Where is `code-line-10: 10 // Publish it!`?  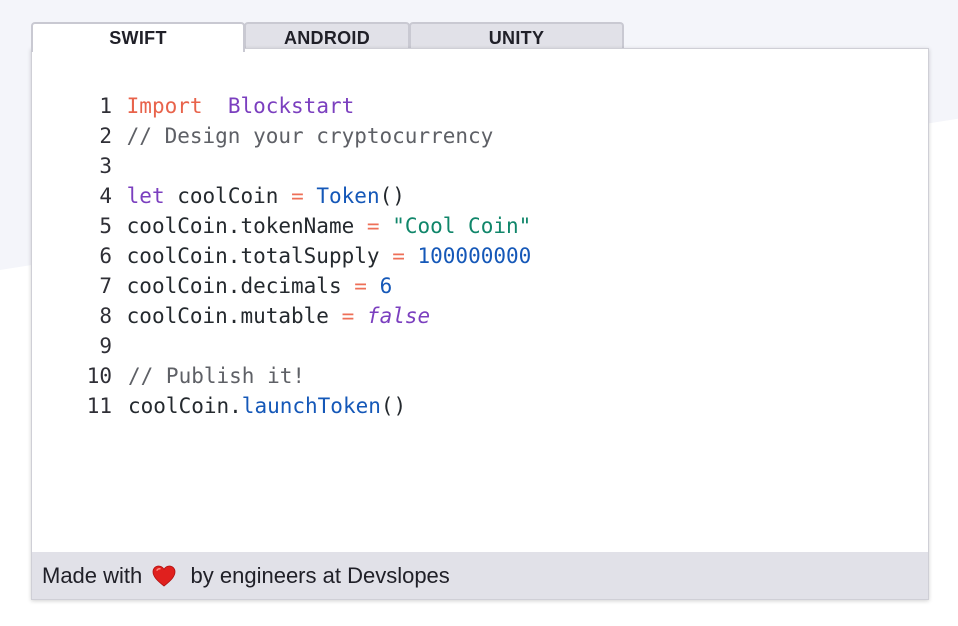 code-line-10: 10 // Publish it! is located at coordinates (298, 376).